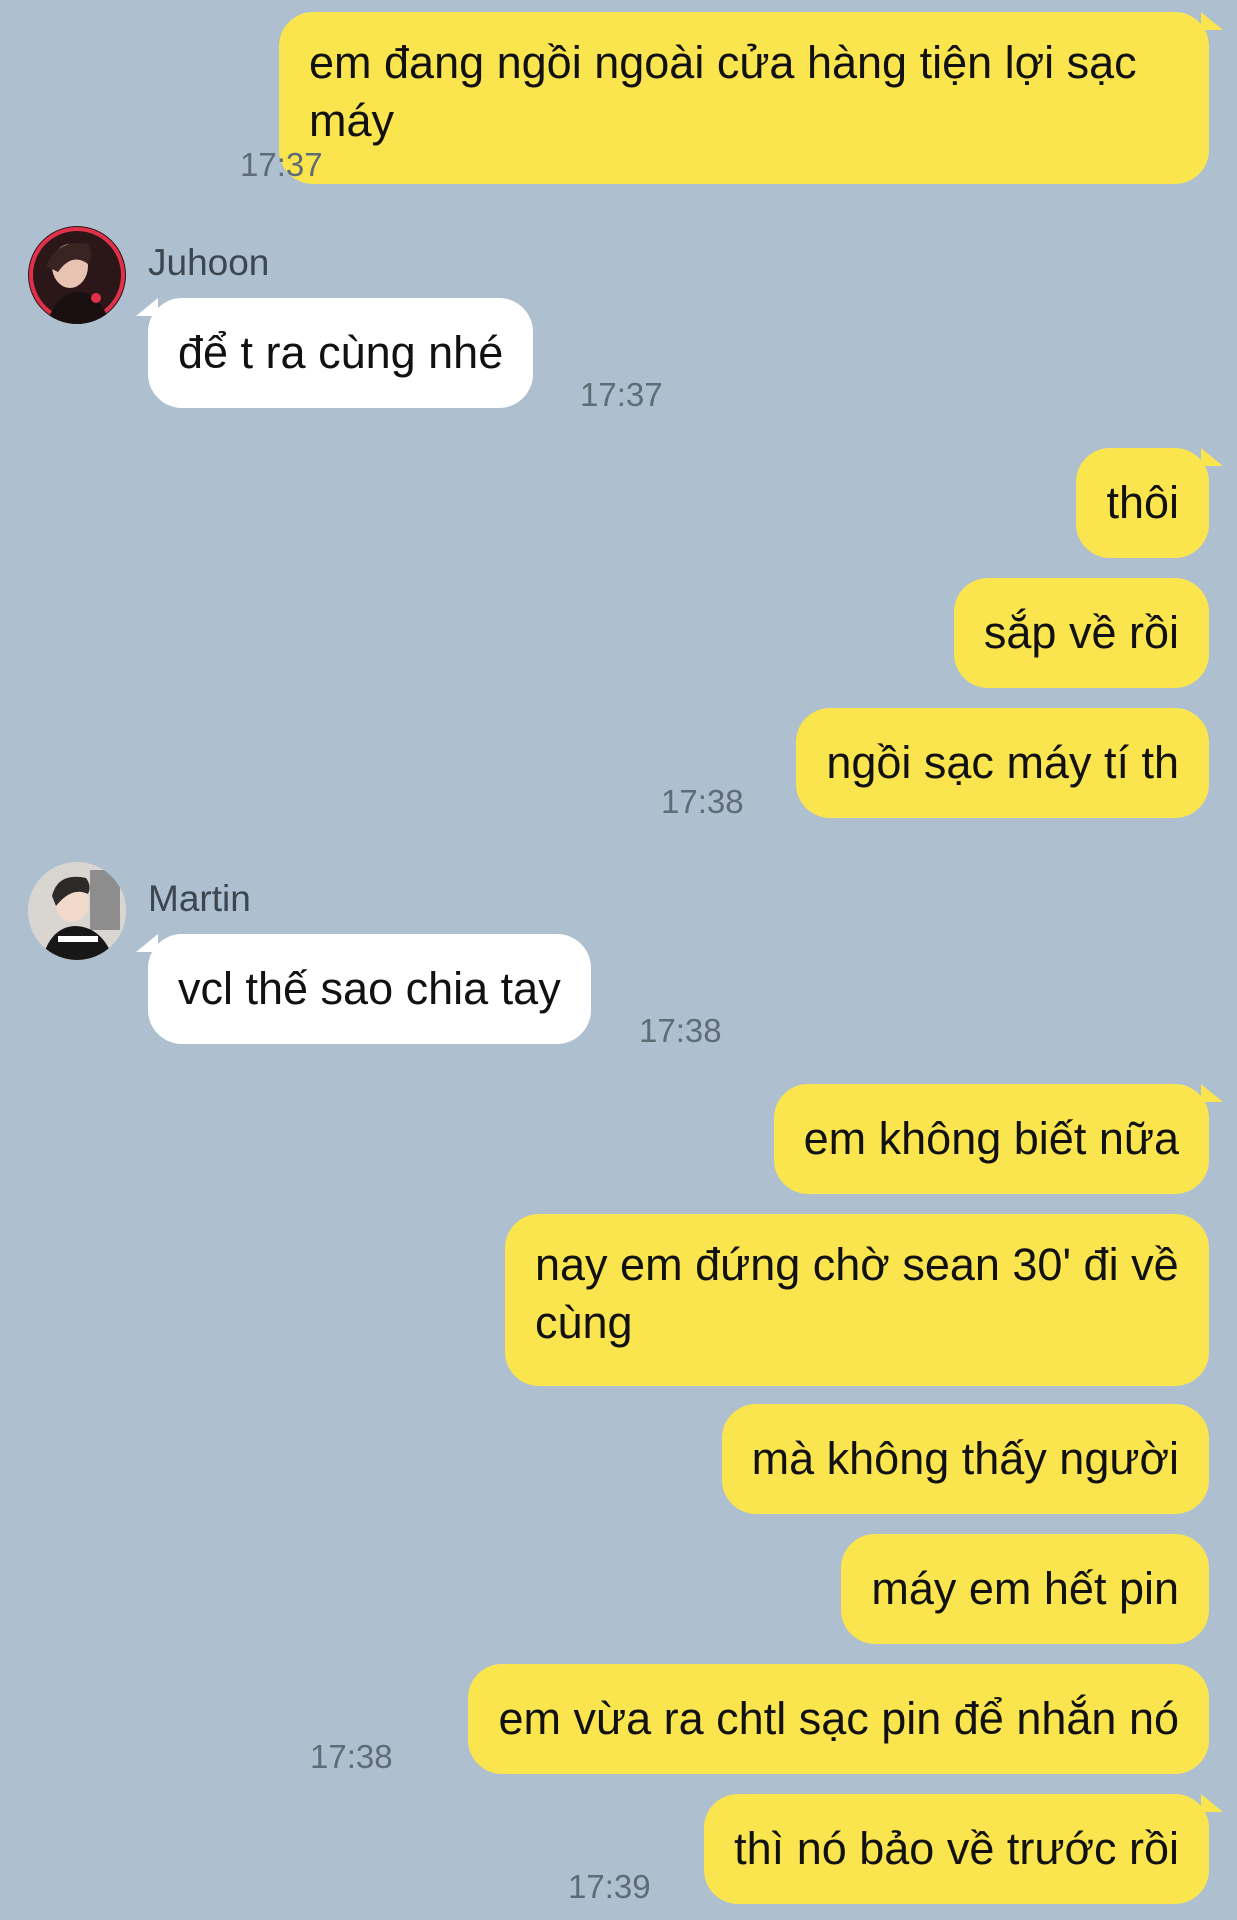 The image size is (1237, 1920). I want to click on message-bubble-outgoing: ngồi sạc máy tí th, so click(1002, 763).